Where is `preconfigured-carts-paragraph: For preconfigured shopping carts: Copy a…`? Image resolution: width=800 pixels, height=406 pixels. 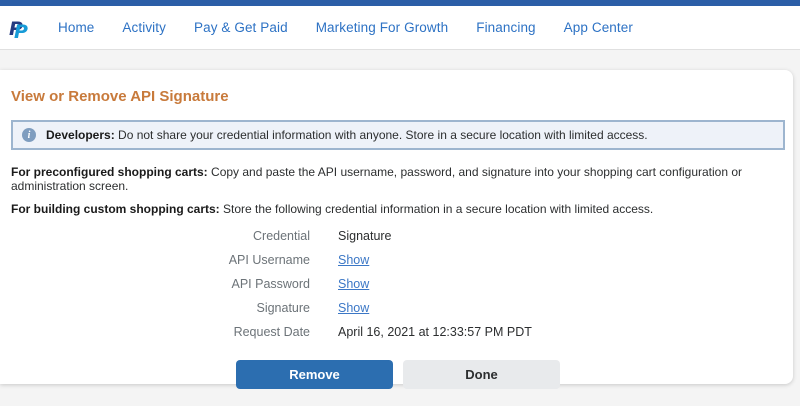 preconfigured-carts-paragraph: For preconfigured shopping carts: Copy a… is located at coordinates (398, 179).